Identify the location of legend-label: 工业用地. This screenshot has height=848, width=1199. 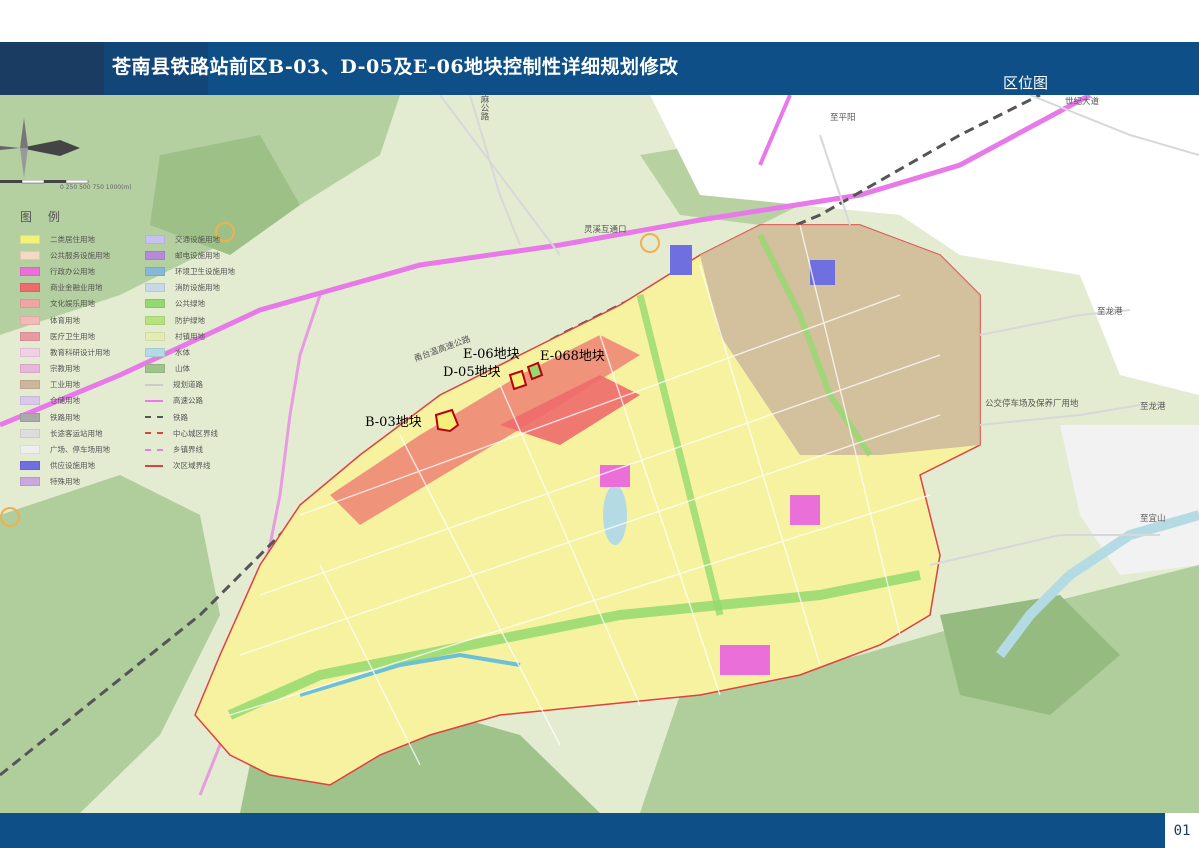
(65, 385).